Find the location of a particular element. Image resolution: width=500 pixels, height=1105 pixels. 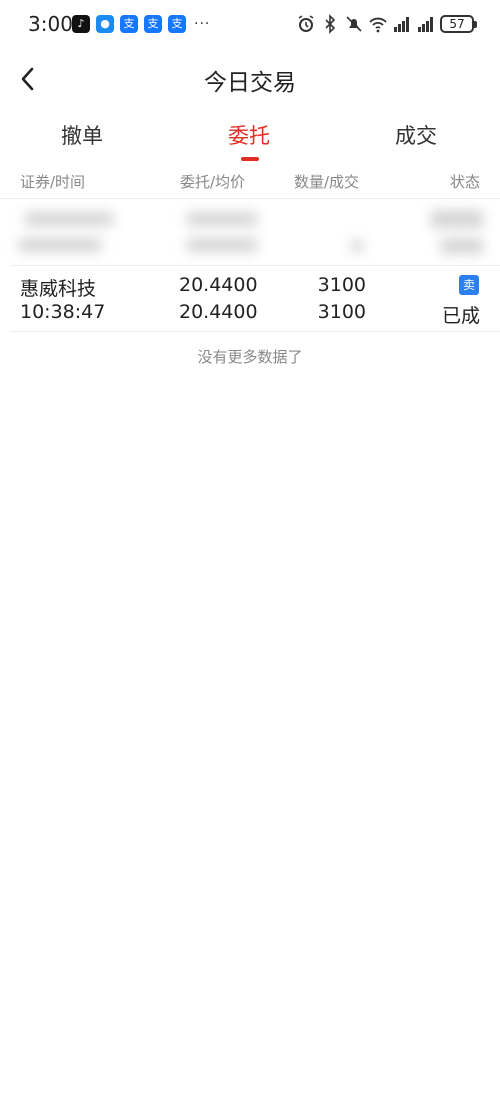

status-time: 3:00 is located at coordinates (50, 24).